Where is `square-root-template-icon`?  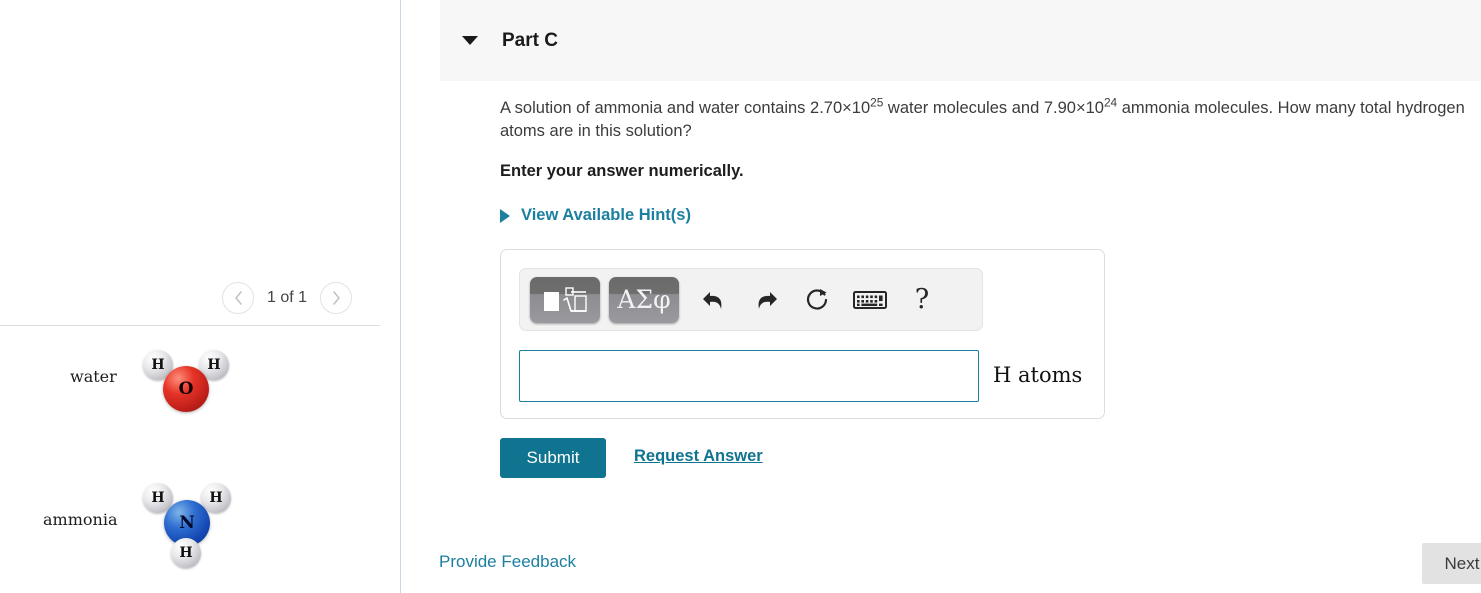
square-root-template-icon is located at coordinates (565, 299).